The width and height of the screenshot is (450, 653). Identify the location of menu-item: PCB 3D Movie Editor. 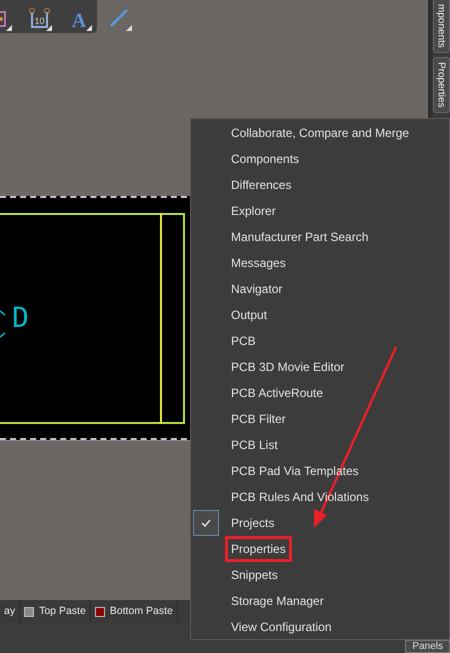
(287, 367).